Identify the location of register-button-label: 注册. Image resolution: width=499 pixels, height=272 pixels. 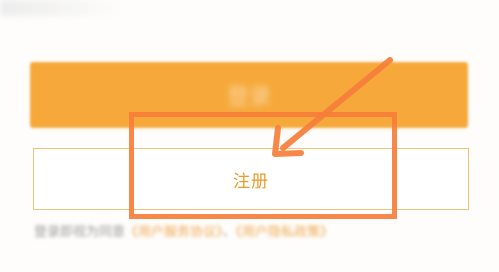
(251, 181).